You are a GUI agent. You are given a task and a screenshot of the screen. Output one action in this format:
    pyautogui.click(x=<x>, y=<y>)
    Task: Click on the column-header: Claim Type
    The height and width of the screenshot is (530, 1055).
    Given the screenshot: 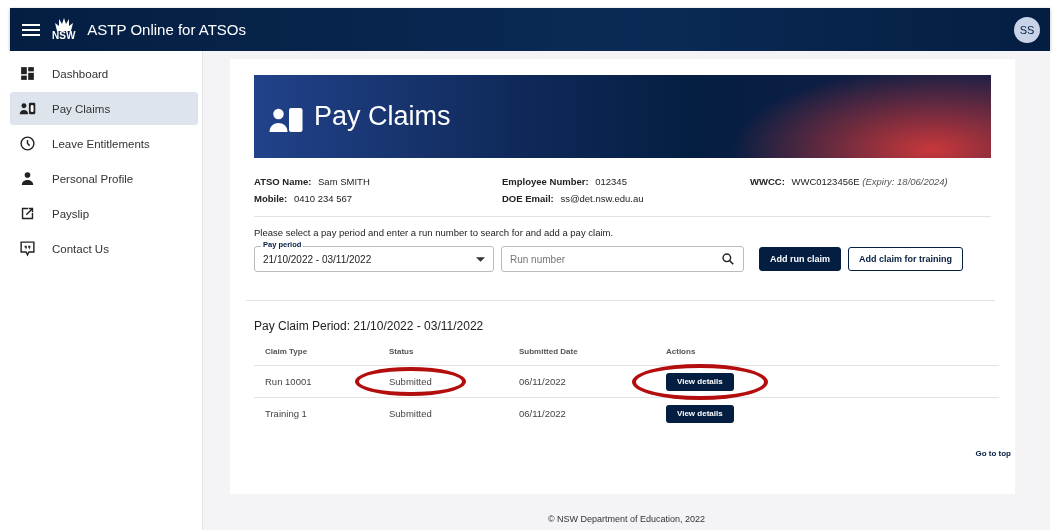 What is the action you would take?
    pyautogui.click(x=286, y=351)
    